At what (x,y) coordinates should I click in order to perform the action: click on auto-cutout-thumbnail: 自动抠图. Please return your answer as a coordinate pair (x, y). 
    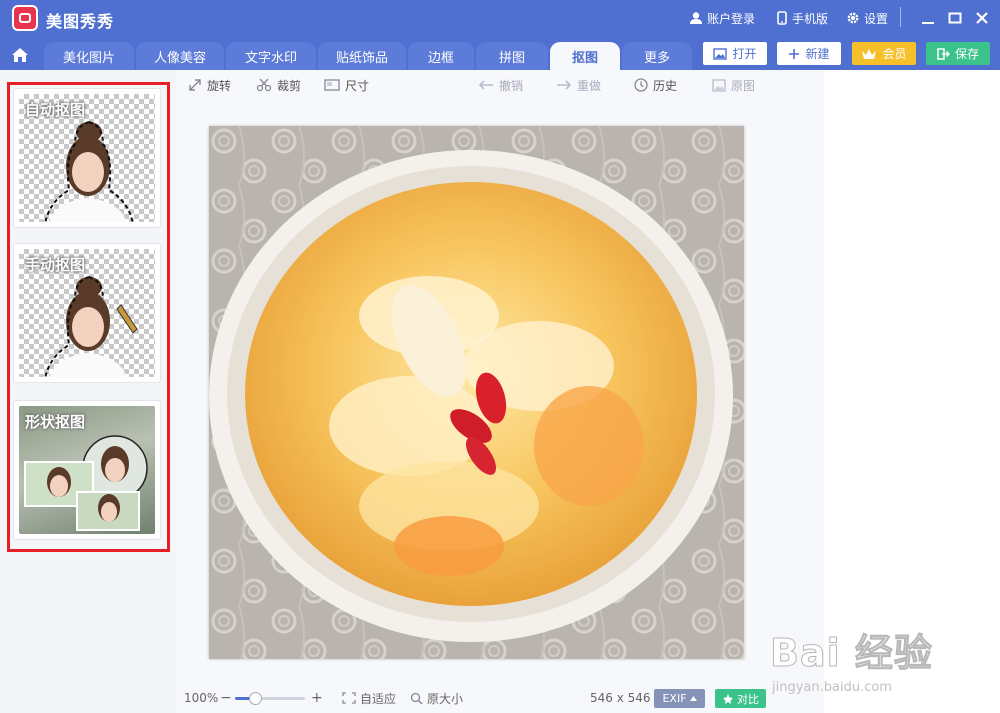
    Looking at the image, I should click on (87, 158).